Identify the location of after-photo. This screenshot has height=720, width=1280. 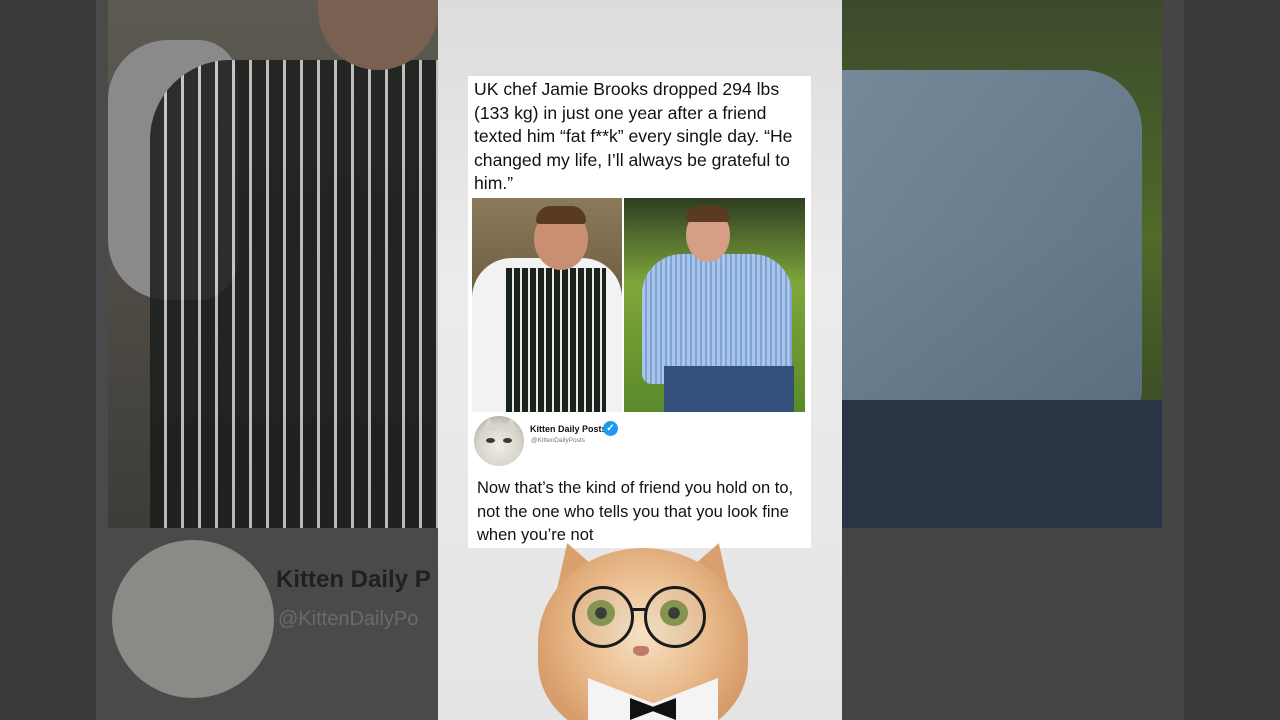
(714, 305).